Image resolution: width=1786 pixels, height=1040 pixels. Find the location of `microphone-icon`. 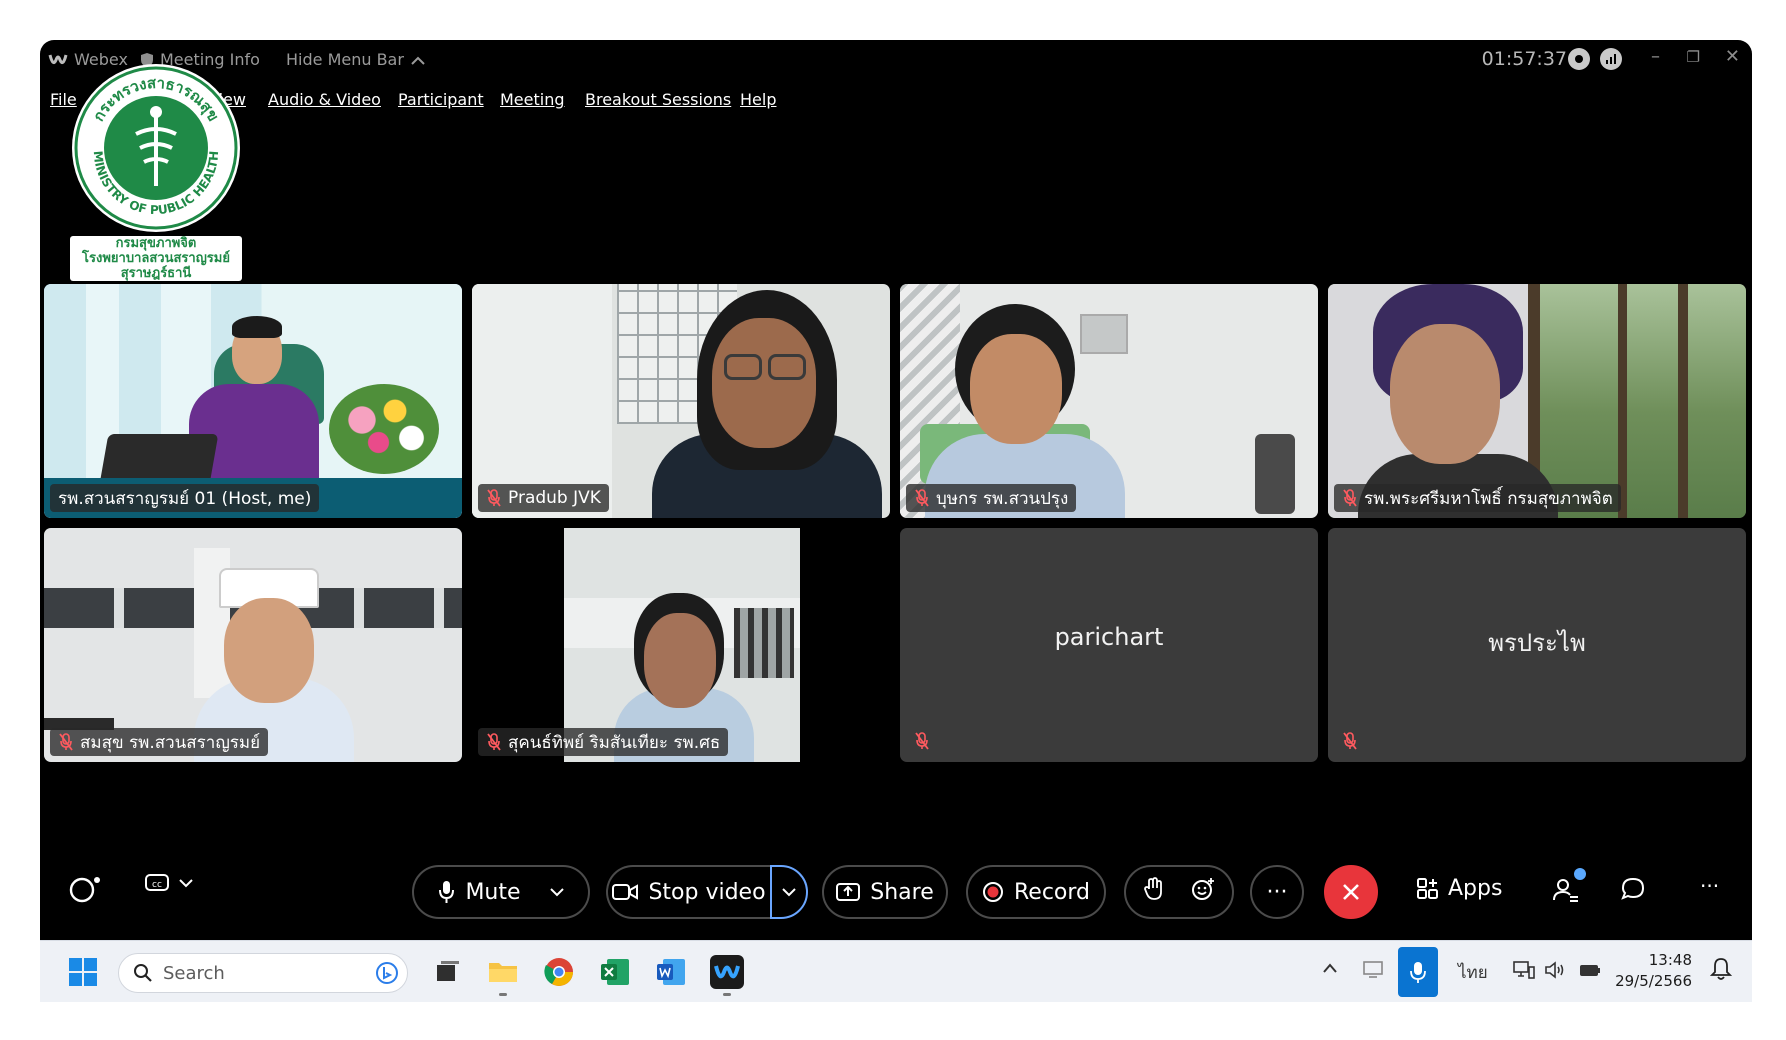

microphone-icon is located at coordinates (447, 892).